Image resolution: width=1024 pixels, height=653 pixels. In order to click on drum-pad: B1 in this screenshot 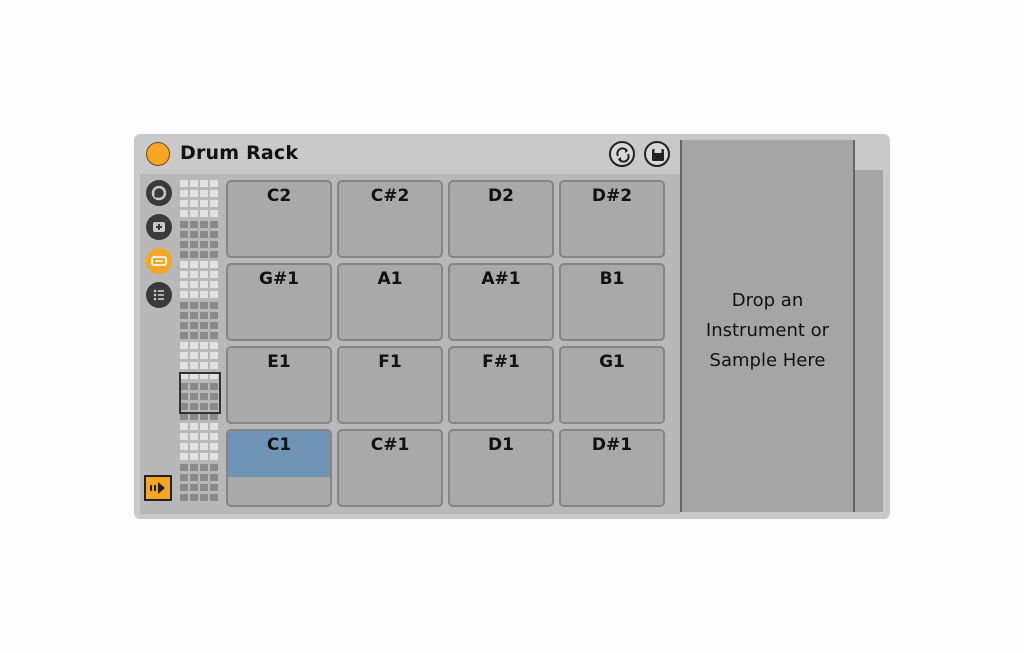, I will do `click(612, 302)`.